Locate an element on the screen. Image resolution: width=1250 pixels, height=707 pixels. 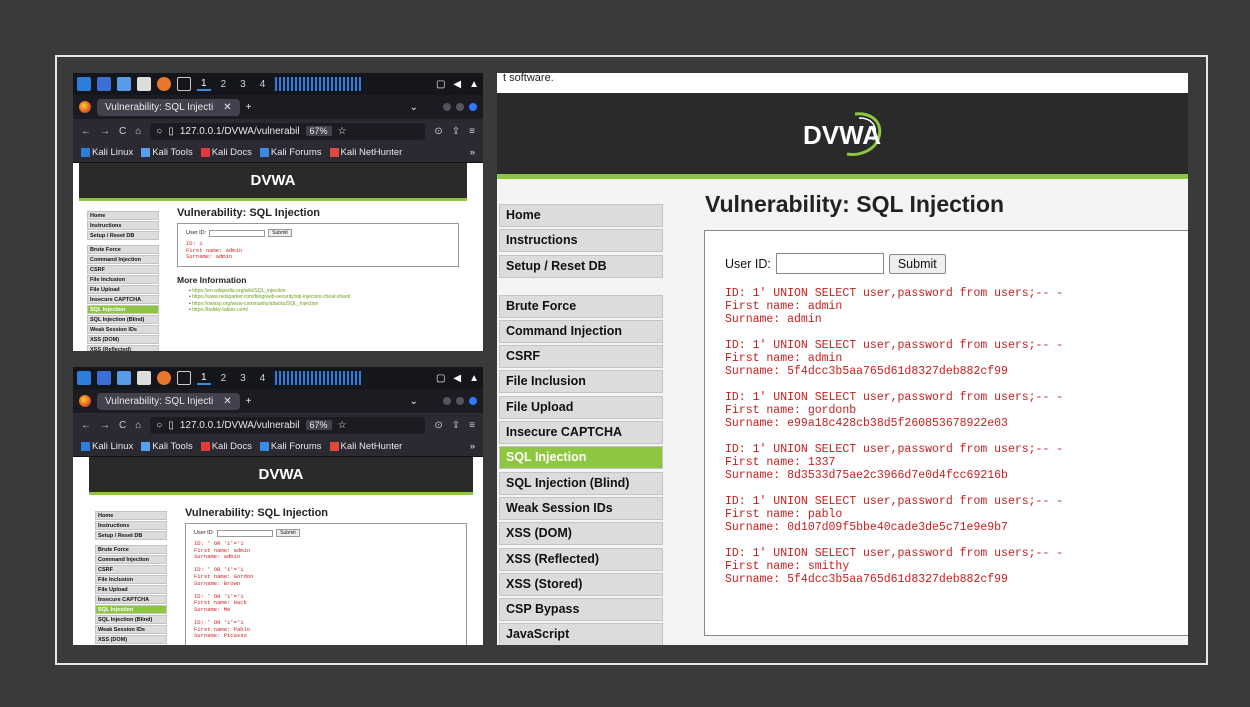
info-link: https://bobby-tables.com/ is located at coordinates (333, 310).